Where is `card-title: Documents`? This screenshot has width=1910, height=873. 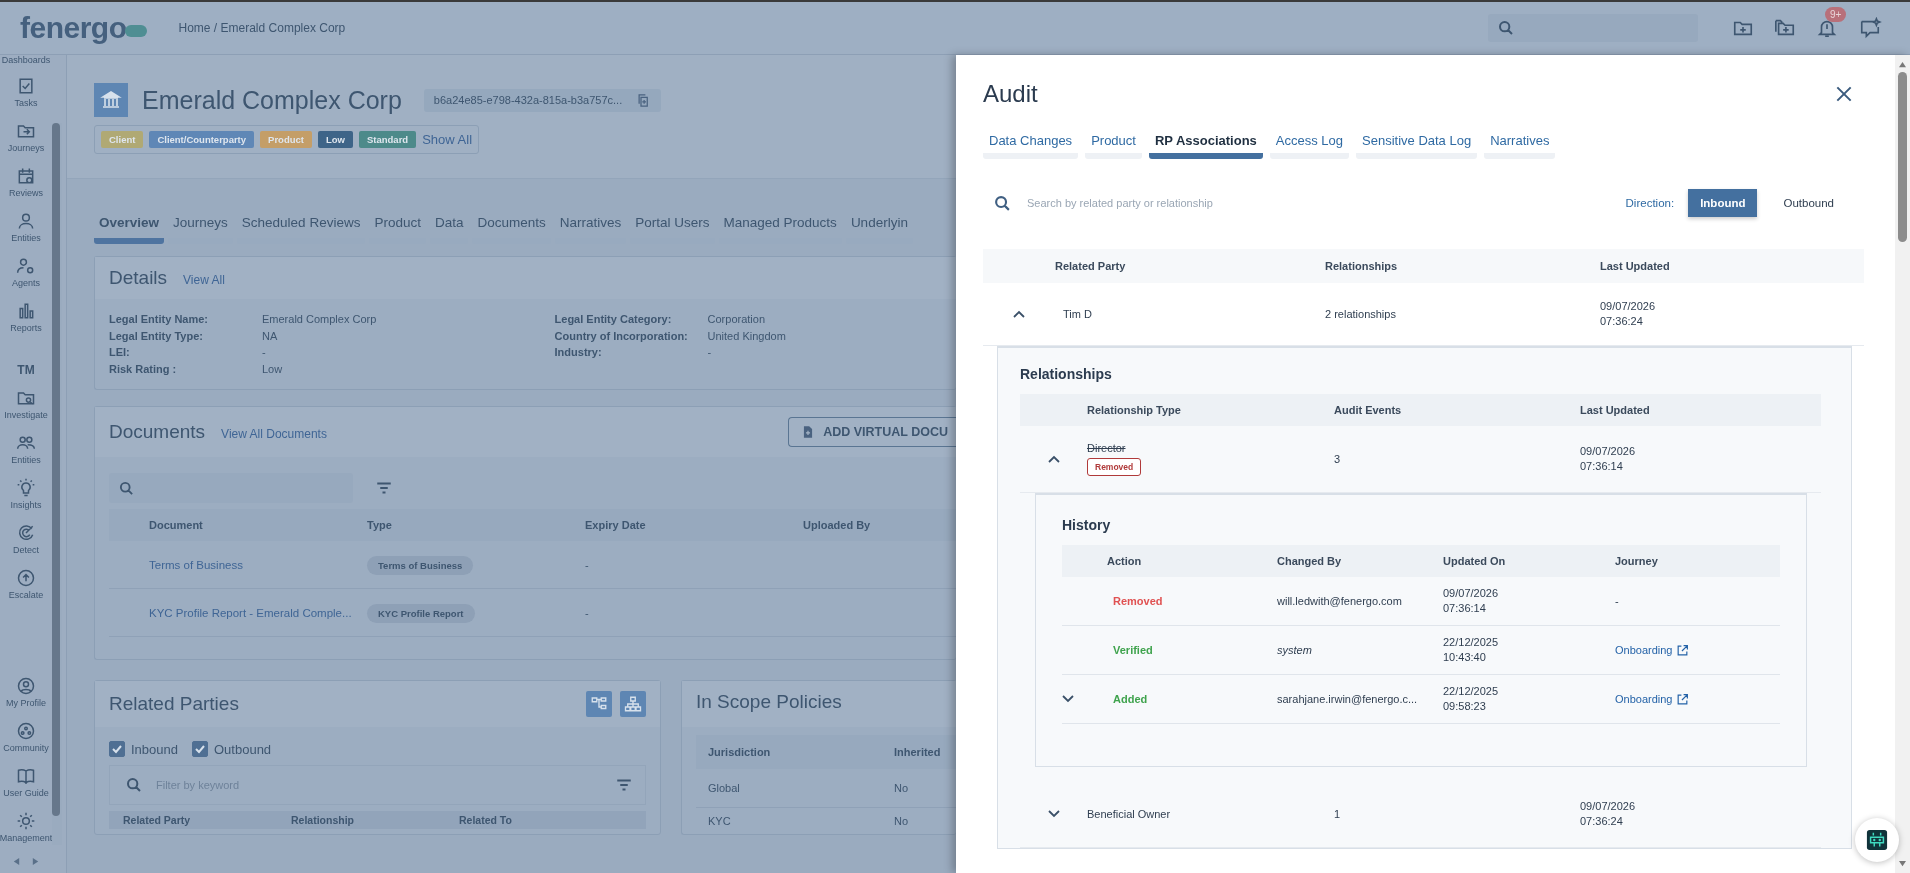 card-title: Documents is located at coordinates (157, 432).